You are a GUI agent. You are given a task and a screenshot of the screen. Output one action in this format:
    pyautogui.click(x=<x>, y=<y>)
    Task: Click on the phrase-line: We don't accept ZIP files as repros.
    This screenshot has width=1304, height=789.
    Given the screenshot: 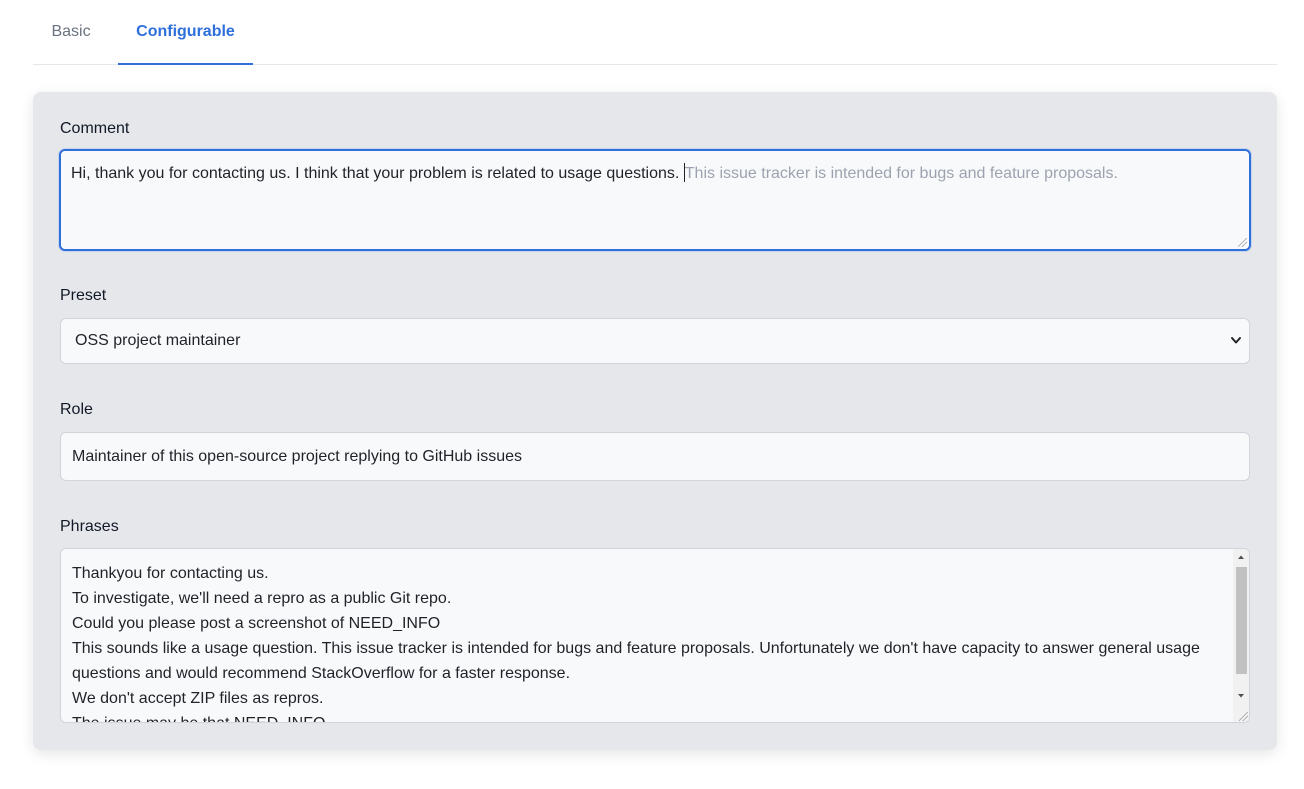 What is the action you would take?
    pyautogui.click(x=198, y=698)
    